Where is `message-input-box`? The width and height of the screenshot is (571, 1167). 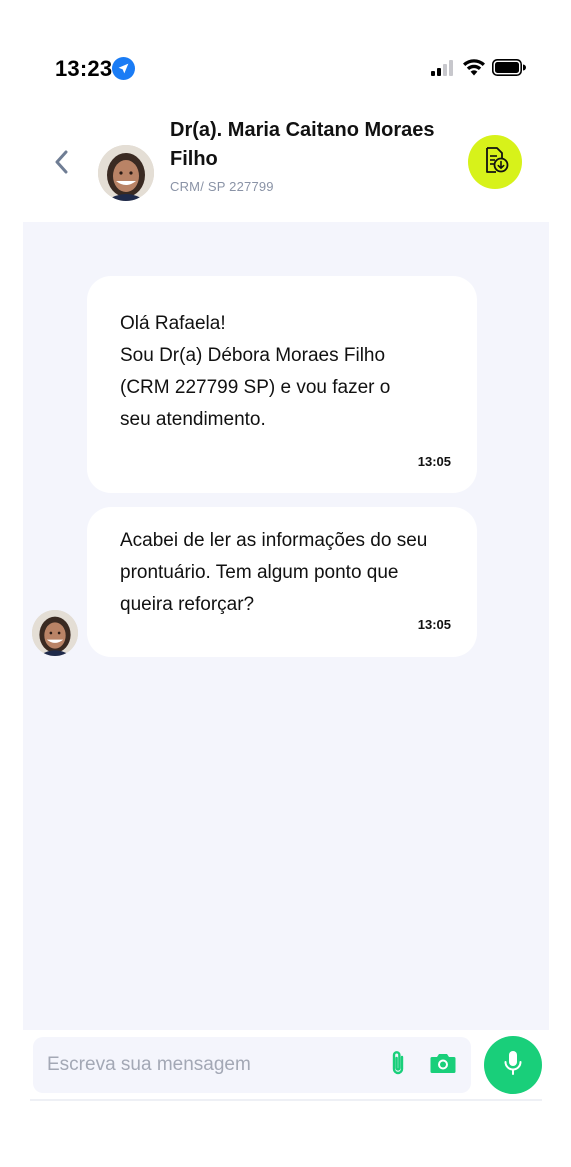
message-input-box is located at coordinates (252, 1065).